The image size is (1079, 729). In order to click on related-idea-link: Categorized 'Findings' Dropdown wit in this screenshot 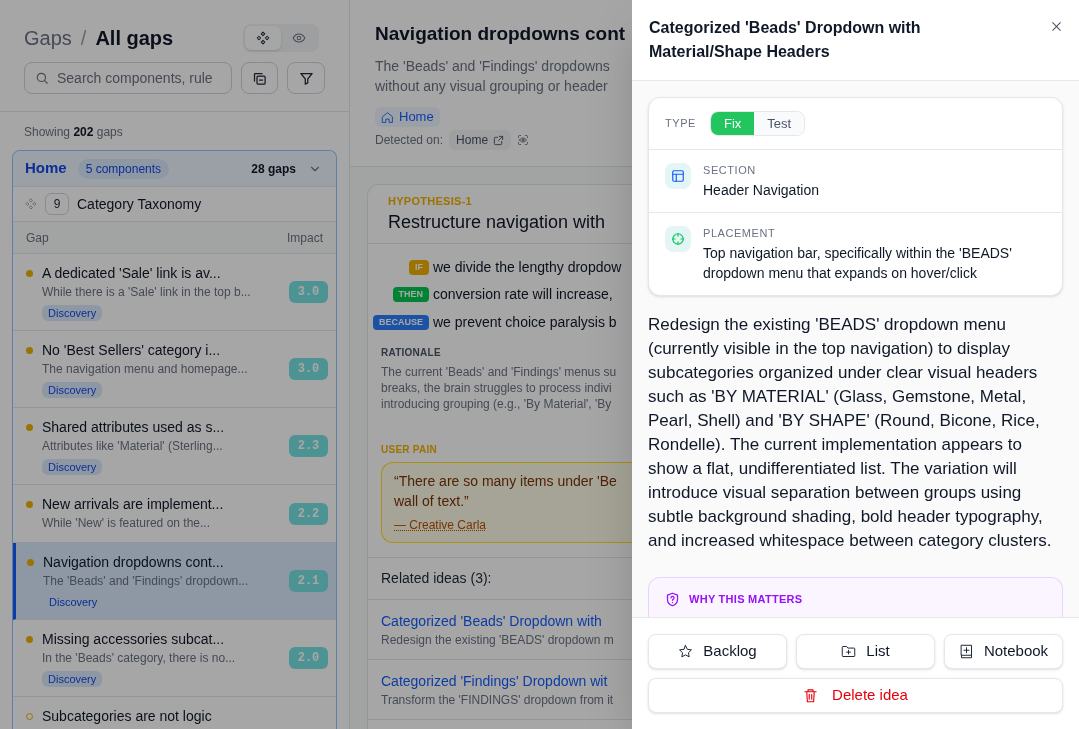, I will do `click(494, 681)`.